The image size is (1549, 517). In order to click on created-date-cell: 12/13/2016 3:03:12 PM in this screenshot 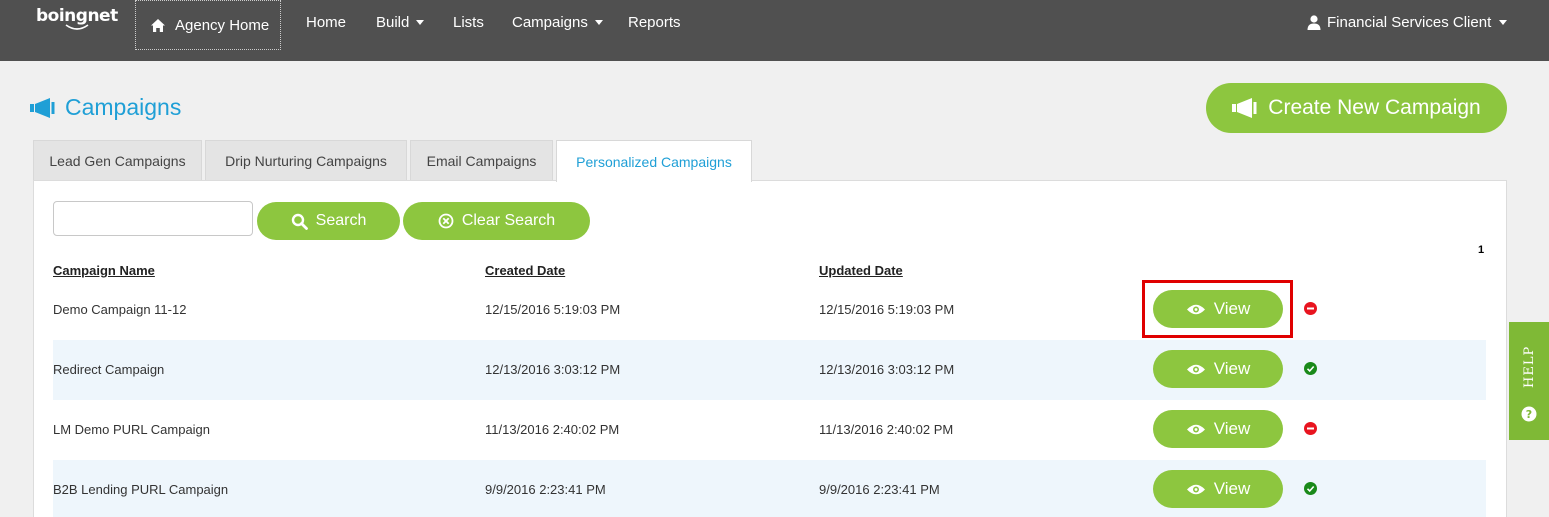, I will do `click(553, 369)`.